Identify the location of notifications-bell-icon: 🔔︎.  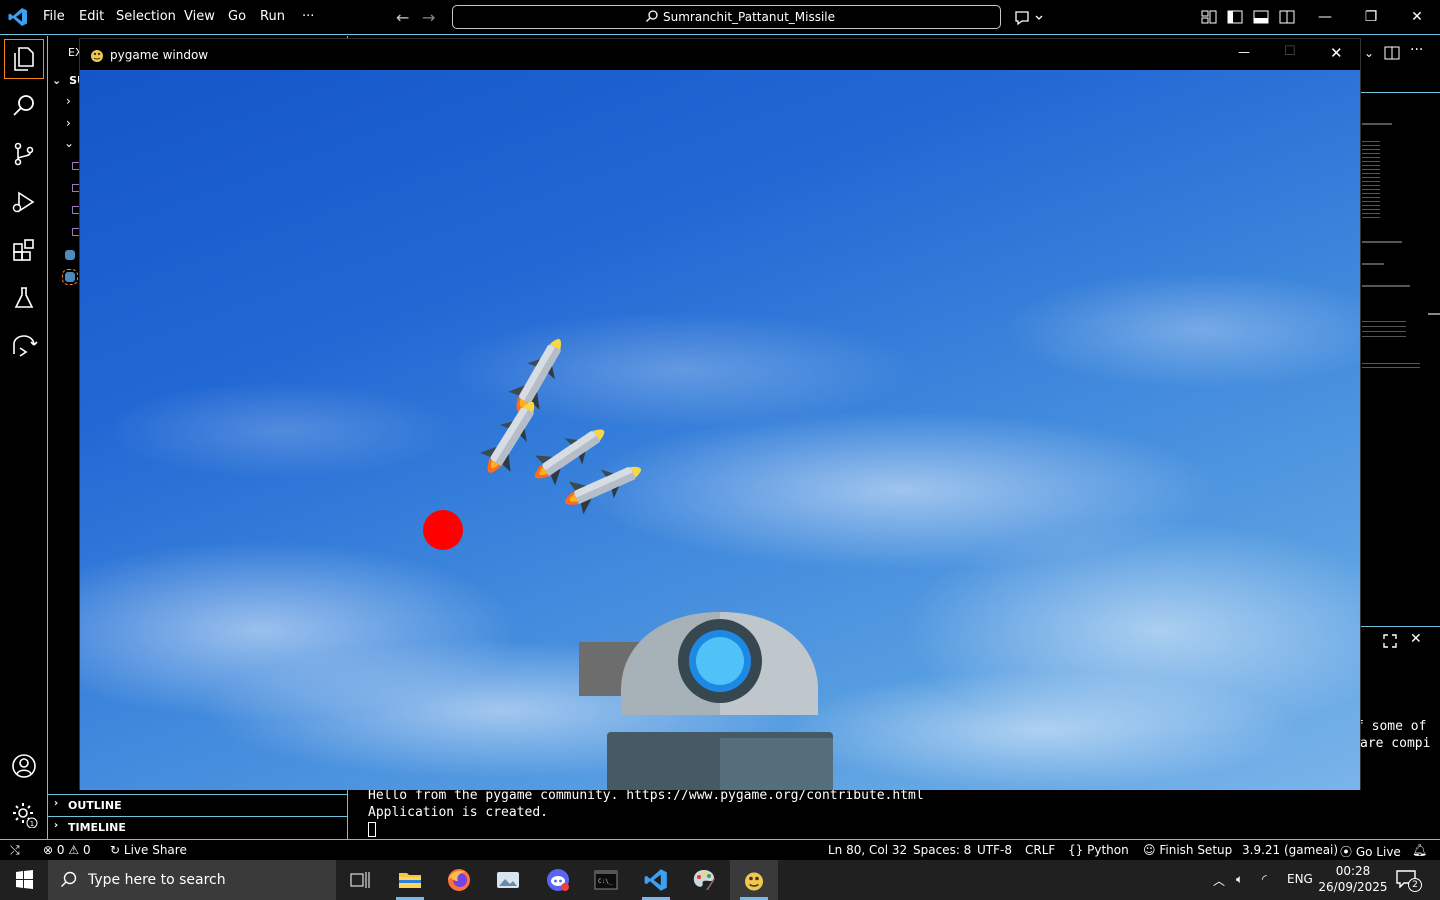
(1419, 850).